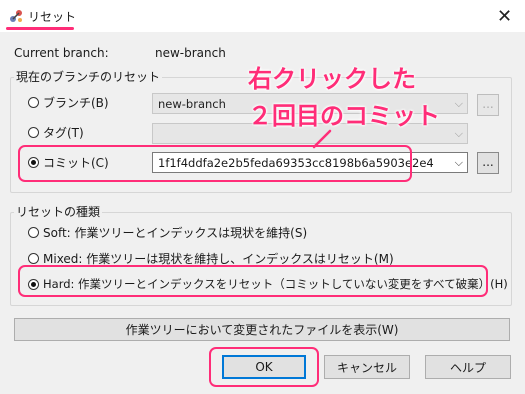 Image resolution: width=525 pixels, height=394 pixels. Describe the element at coordinates (33, 232) in the screenshot. I see `soft-radio` at that location.